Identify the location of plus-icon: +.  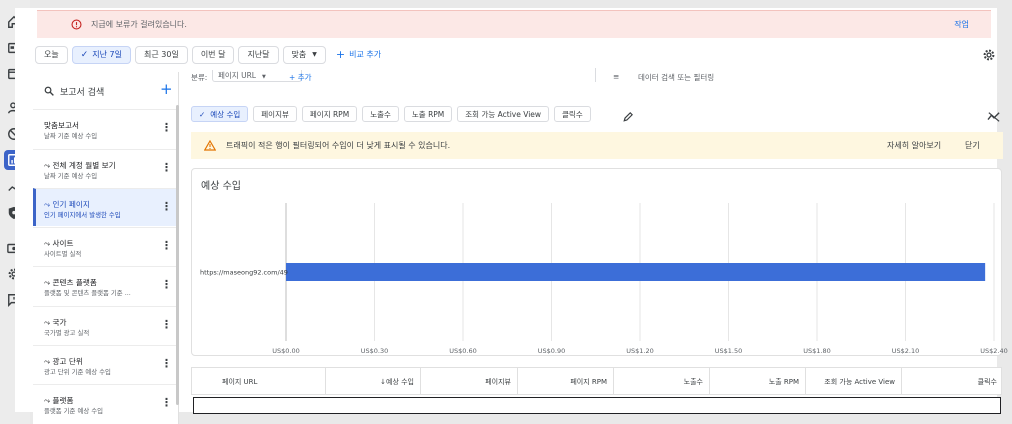
(340, 54).